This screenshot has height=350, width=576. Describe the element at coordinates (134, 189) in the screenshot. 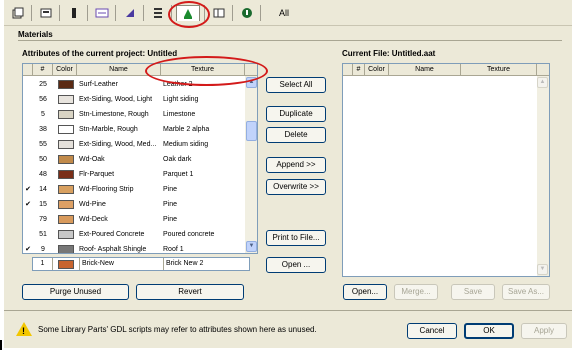

I see `table-row: ✔ 14 Wd-Flooring Strip Pine` at that location.